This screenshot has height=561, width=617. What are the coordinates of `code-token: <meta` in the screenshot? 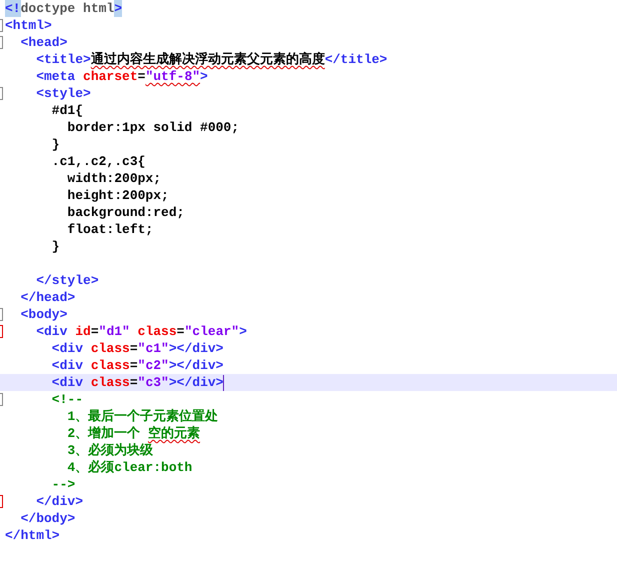 It's located at (55, 76).